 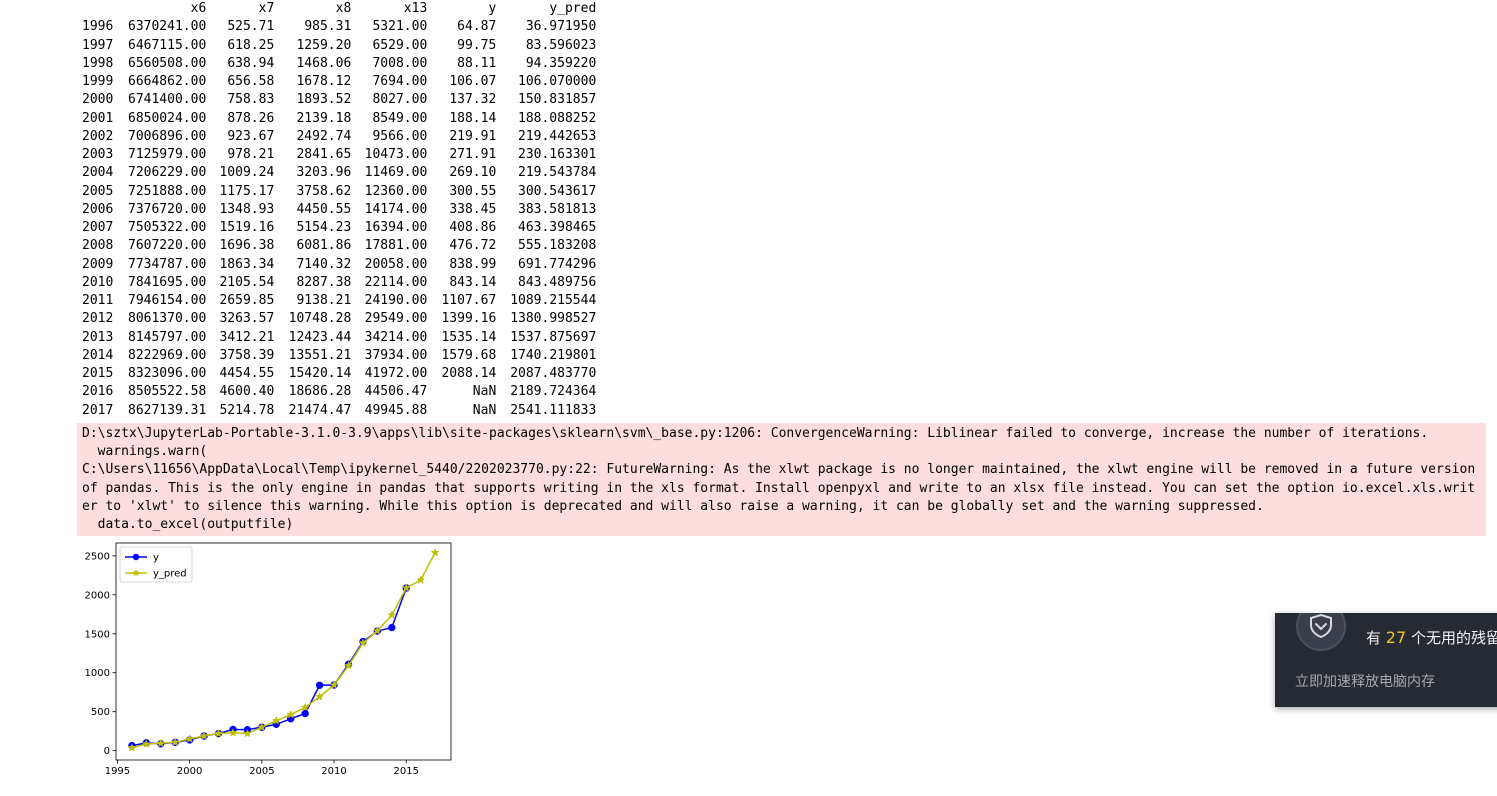 I want to click on shield-icon, so click(x=1321, y=632).